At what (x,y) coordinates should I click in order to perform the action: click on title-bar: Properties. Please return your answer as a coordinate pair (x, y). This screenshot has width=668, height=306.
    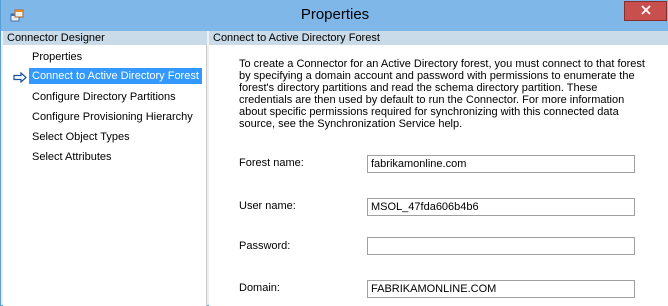
    Looking at the image, I should click on (334, 15).